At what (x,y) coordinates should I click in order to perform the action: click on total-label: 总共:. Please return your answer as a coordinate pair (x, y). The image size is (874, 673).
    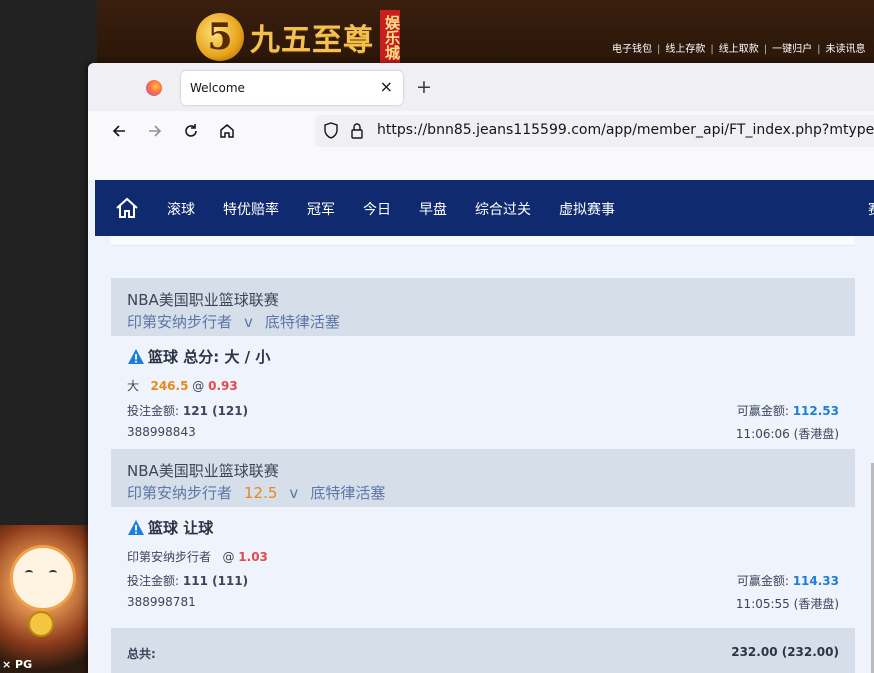
    Looking at the image, I should click on (141, 654).